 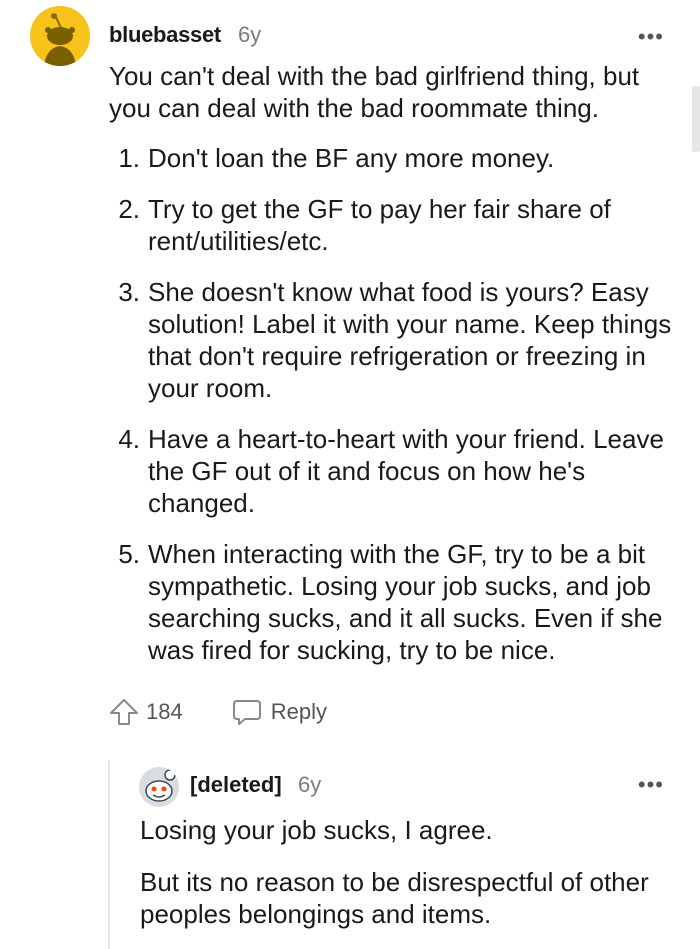 I want to click on comment-age: 6y, so click(x=250, y=34).